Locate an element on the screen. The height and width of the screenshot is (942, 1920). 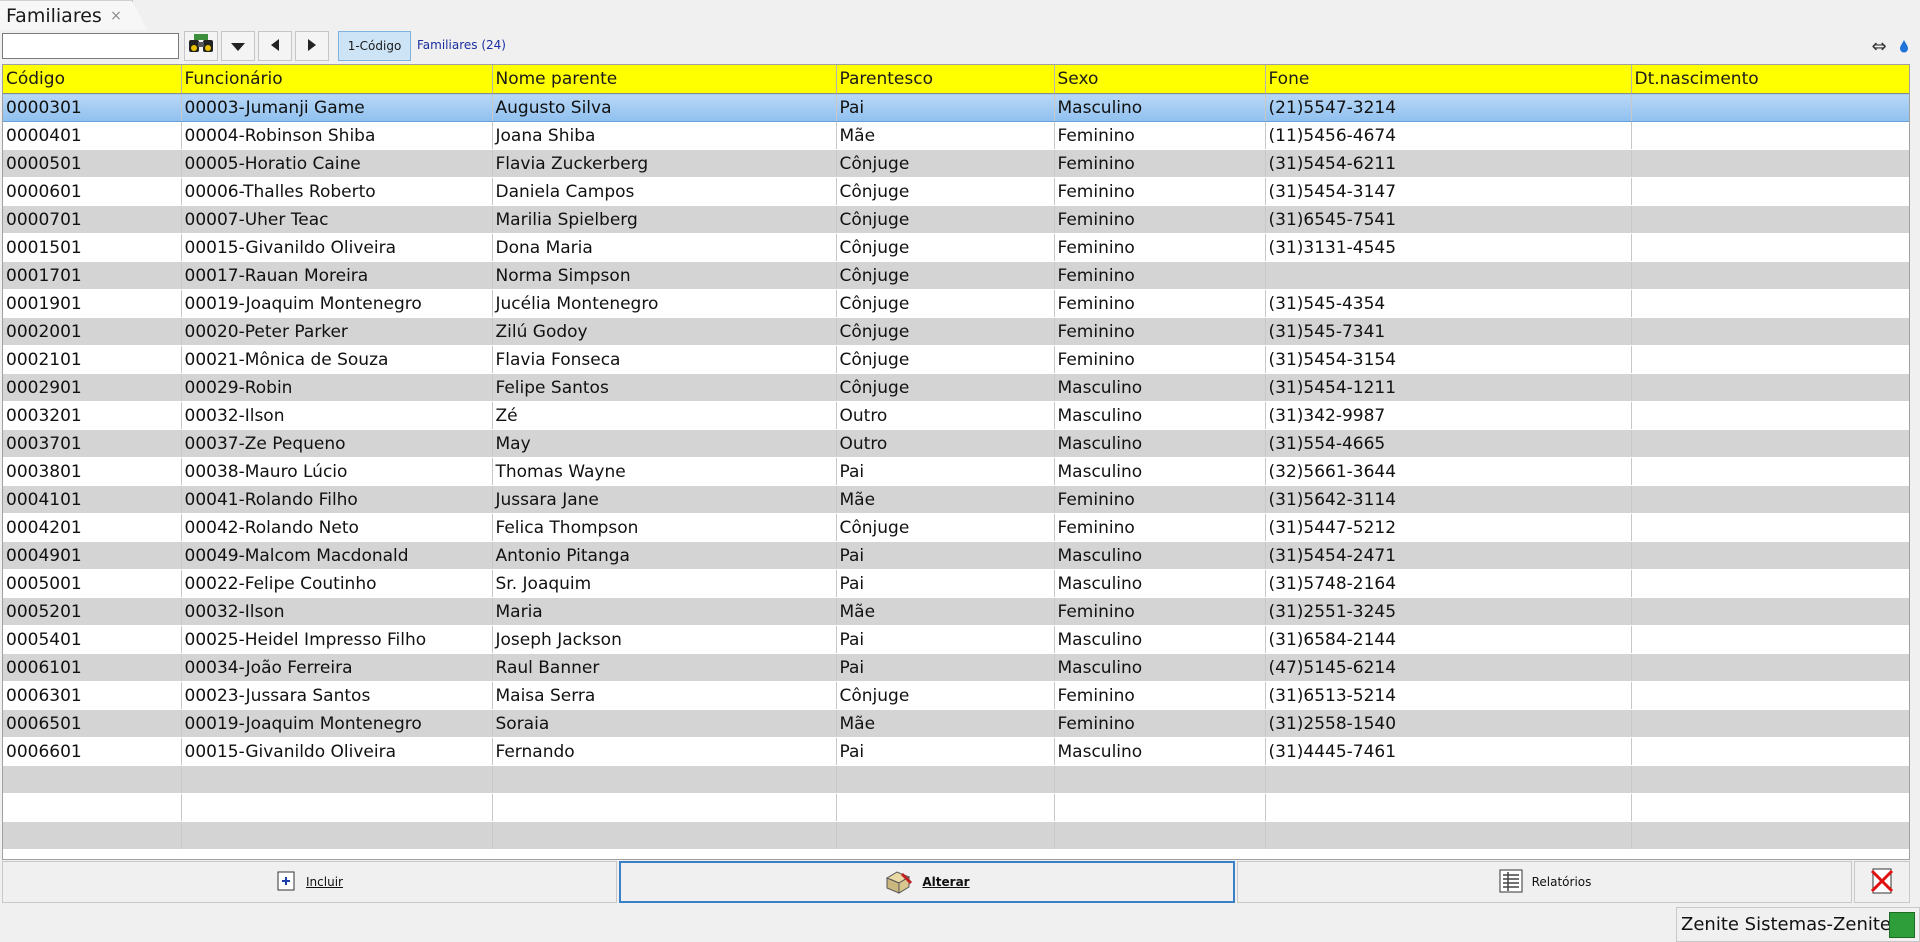
table-cell: 0004201 is located at coordinates (92, 527).